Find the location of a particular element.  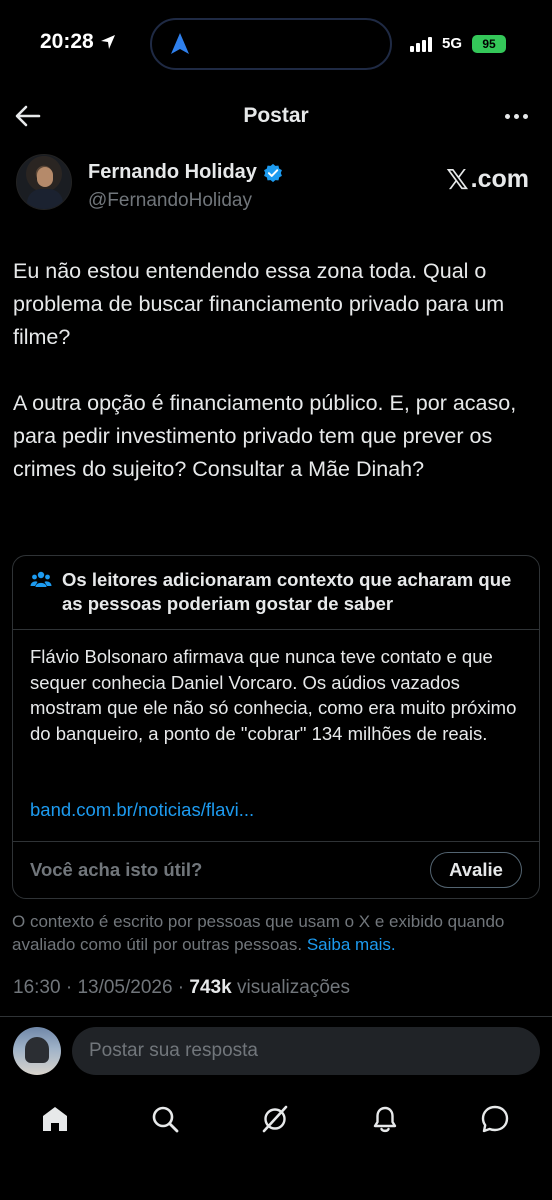

status-bar: 20:28 5G 95 is located at coordinates (276, 46).